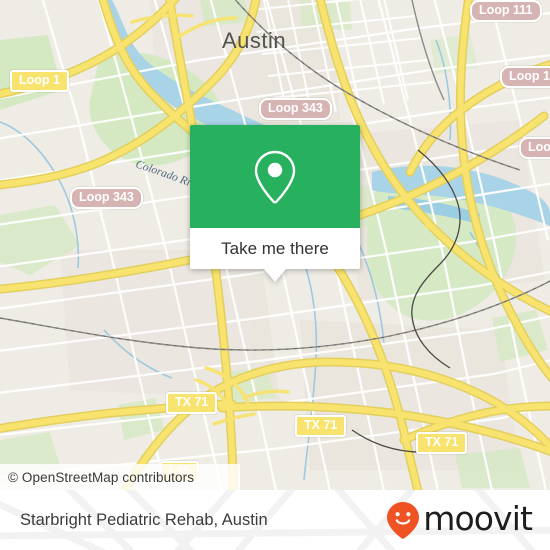 The image size is (550, 550). I want to click on take-me-there-popup: Take me there, so click(275, 203).